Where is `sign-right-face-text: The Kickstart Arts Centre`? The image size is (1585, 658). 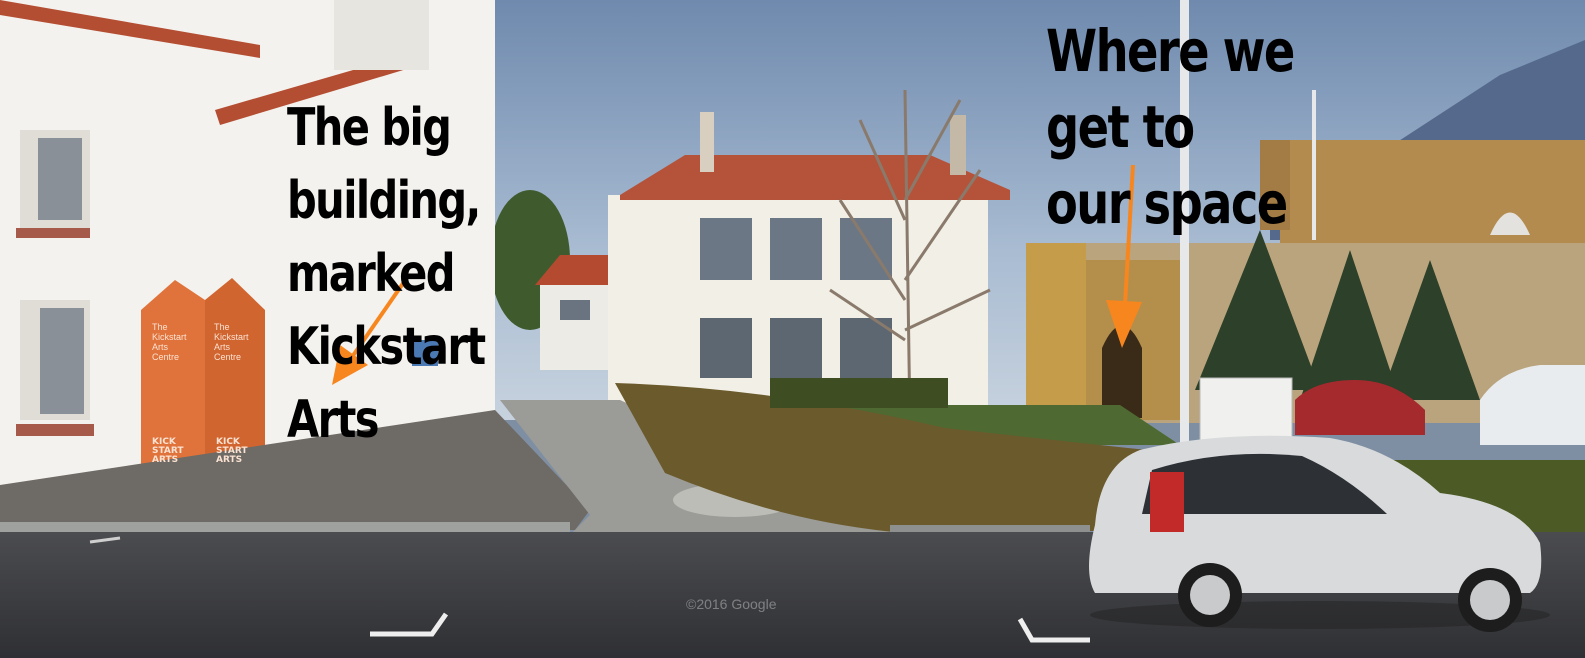 sign-right-face-text: The Kickstart Arts Centre is located at coordinates (231, 342).